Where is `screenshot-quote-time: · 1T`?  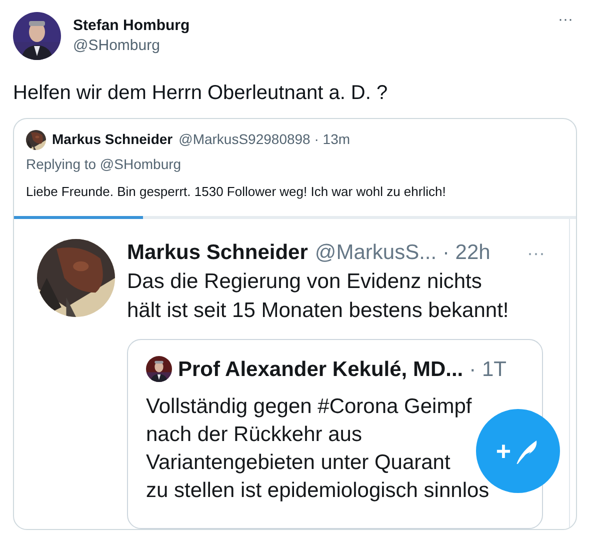
screenshot-quote-time: · 1T is located at coordinates (487, 369).